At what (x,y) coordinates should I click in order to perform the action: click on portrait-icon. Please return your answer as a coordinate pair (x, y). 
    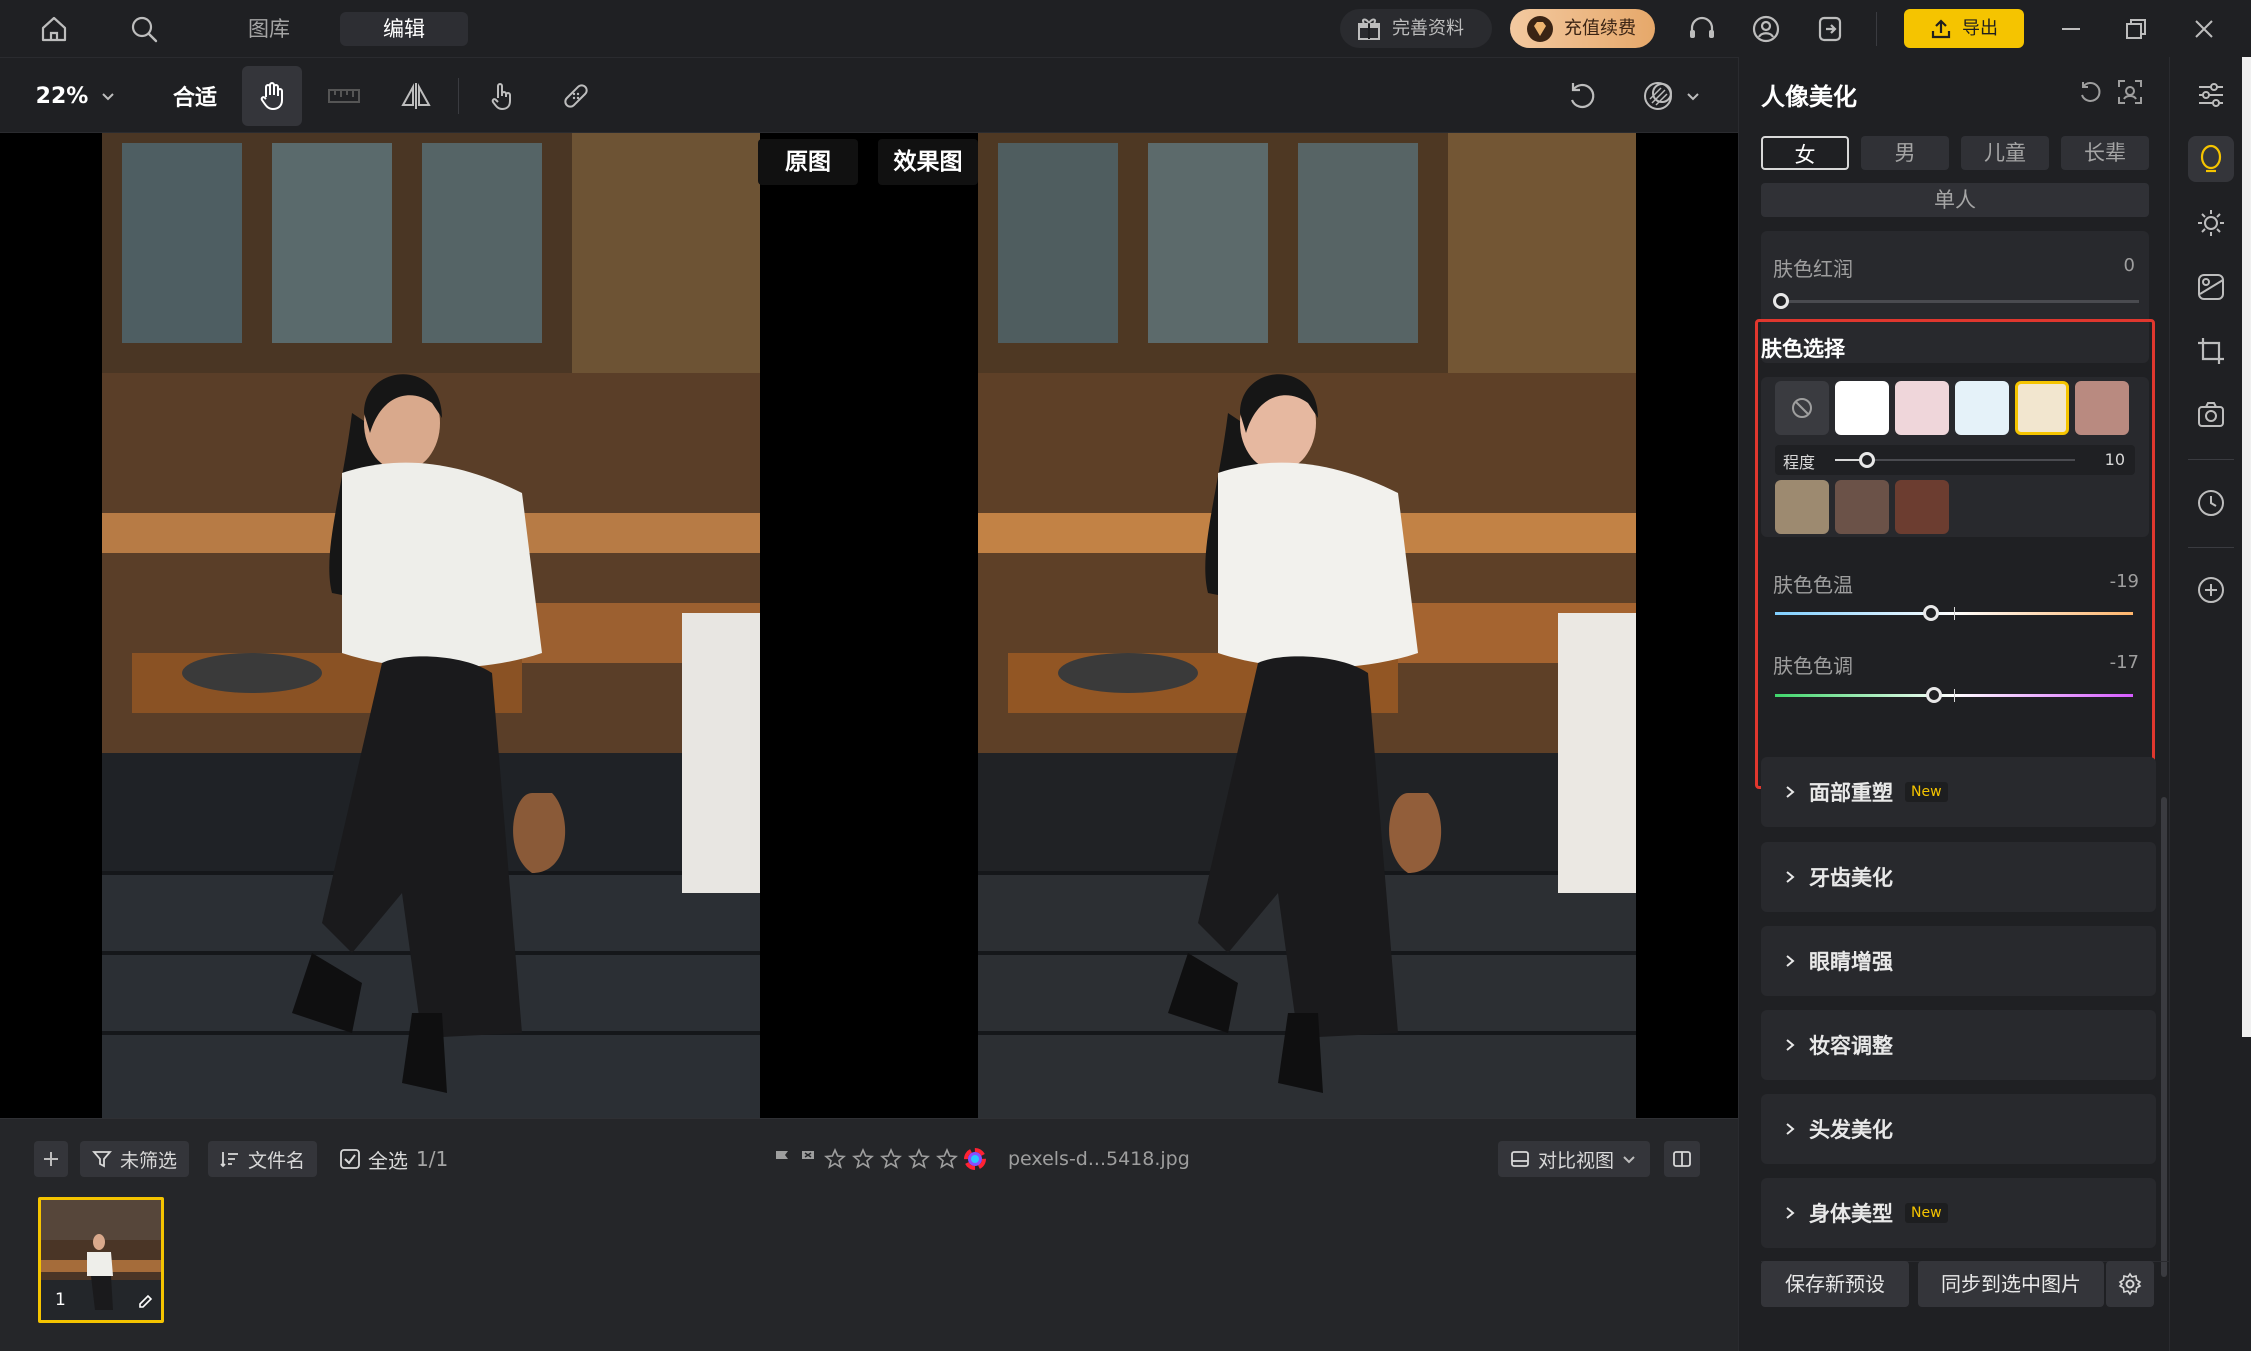
    Looking at the image, I should click on (2211, 159).